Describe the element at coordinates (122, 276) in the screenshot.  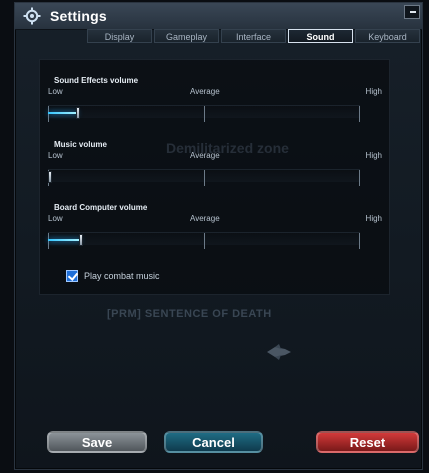
I see `combat-music-label: Play combat music` at that location.